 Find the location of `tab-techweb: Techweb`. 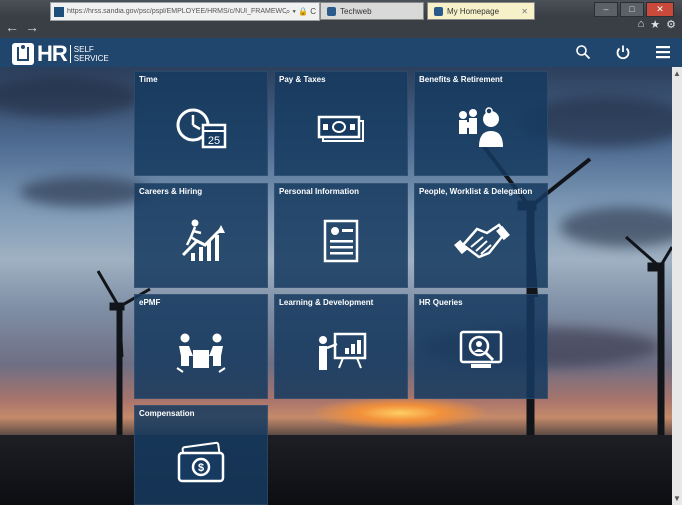

tab-techweb: Techweb is located at coordinates (372, 11).